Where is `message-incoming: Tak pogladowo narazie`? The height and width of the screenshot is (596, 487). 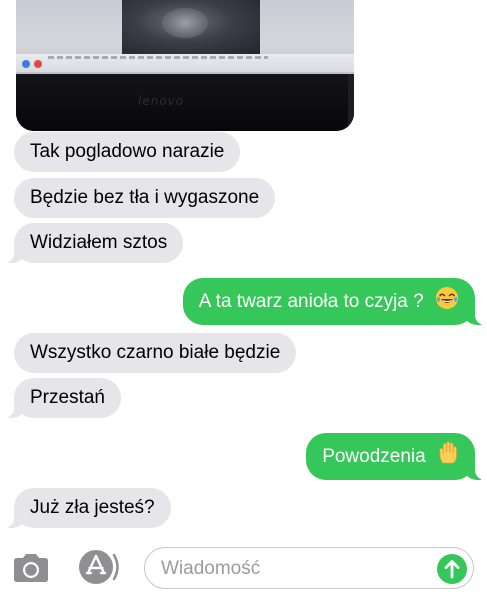
message-incoming: Tak pogladowo narazie is located at coordinates (127, 152).